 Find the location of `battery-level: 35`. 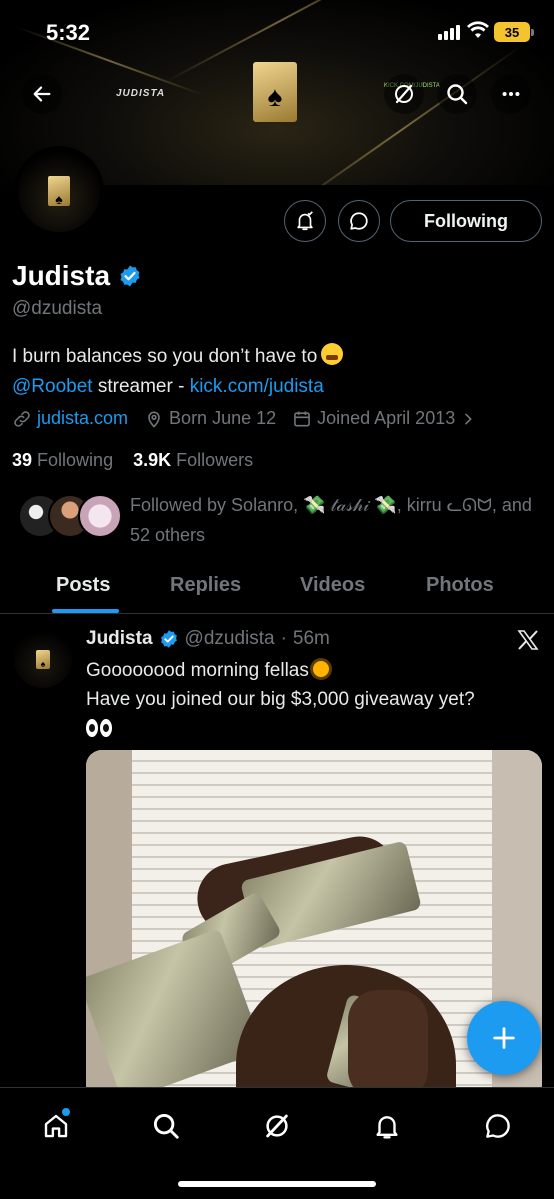

battery-level: 35 is located at coordinates (512, 32).